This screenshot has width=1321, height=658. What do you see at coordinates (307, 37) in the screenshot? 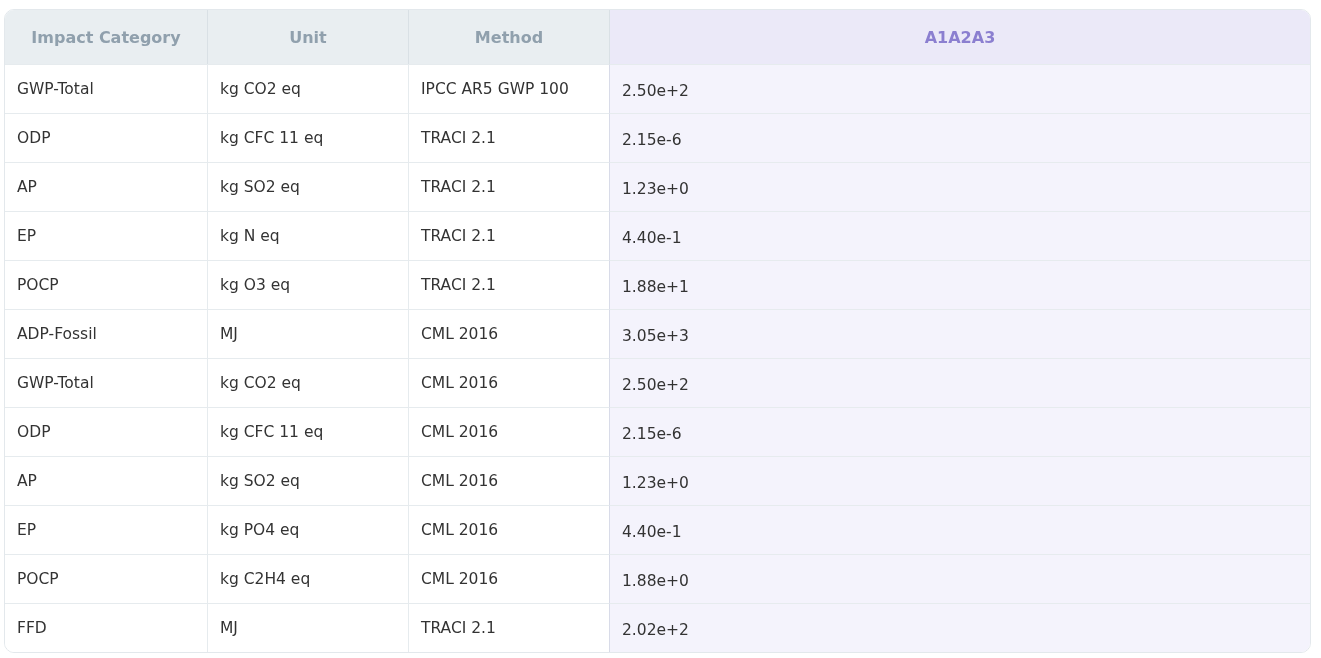
I see `column-header: Unit` at bounding box center [307, 37].